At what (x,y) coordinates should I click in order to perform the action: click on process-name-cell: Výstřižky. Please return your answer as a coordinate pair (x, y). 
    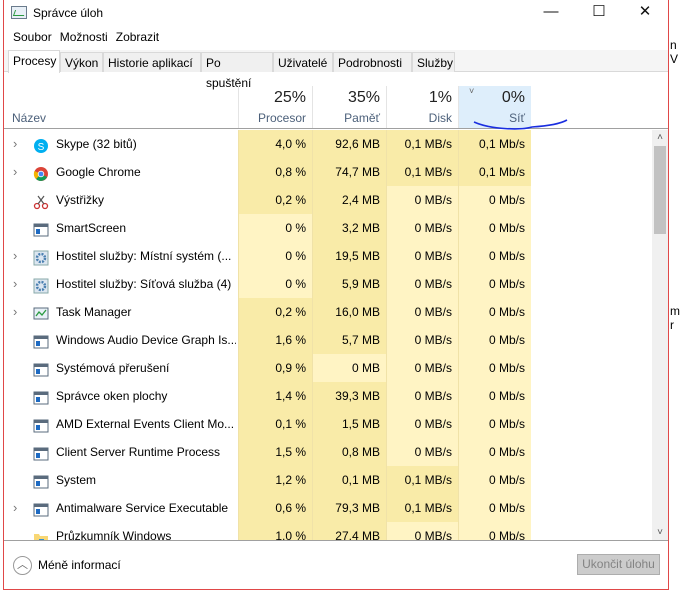
    Looking at the image, I should click on (121, 200).